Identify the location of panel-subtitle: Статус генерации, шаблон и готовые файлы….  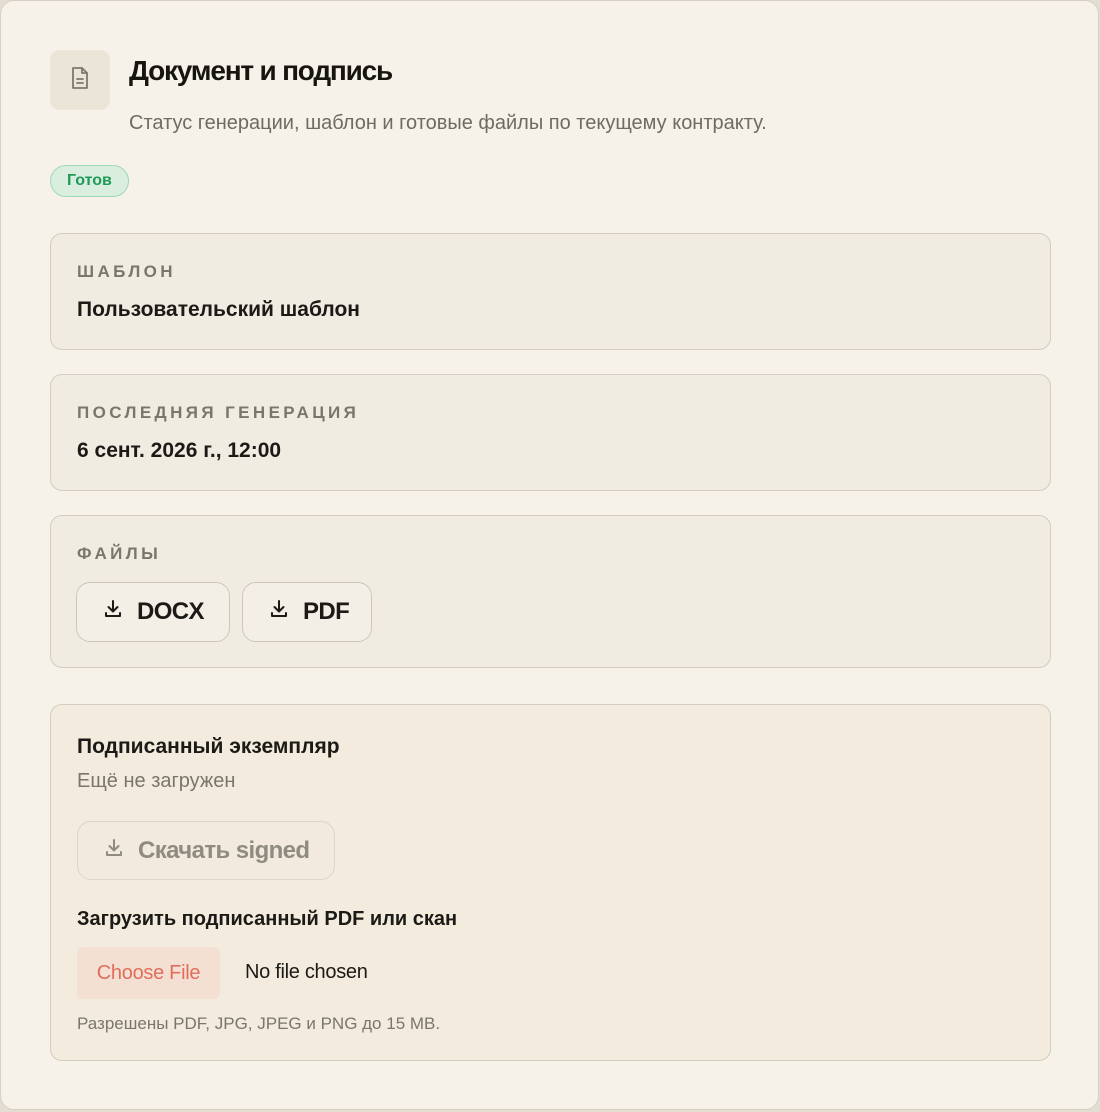
(448, 123).